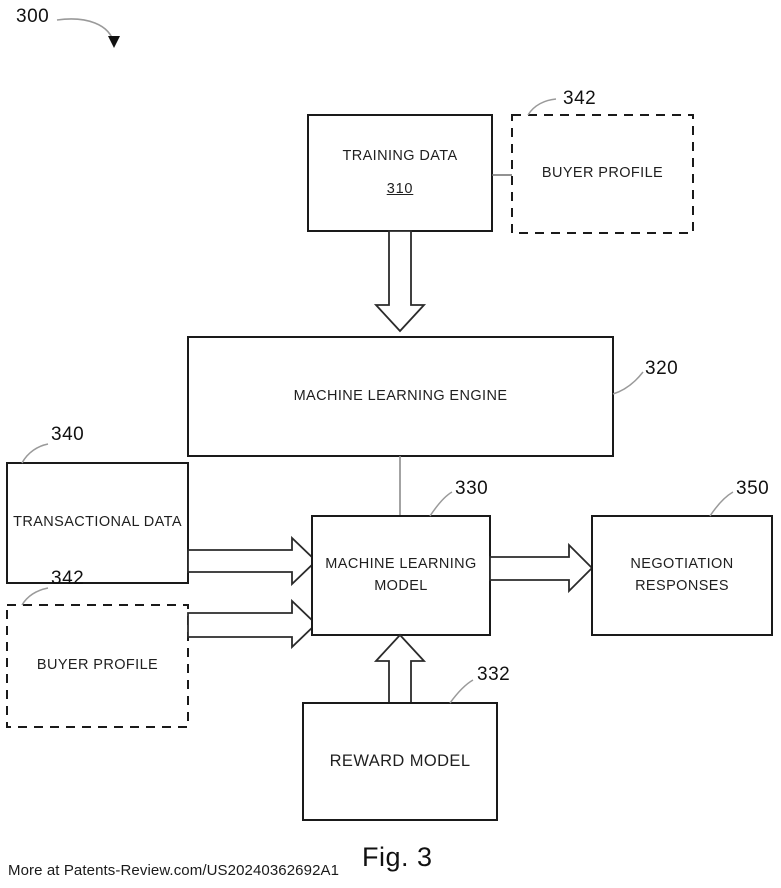 Image resolution: width=781 pixels, height=888 pixels. I want to click on figure-number-leader, so click(88, 33).